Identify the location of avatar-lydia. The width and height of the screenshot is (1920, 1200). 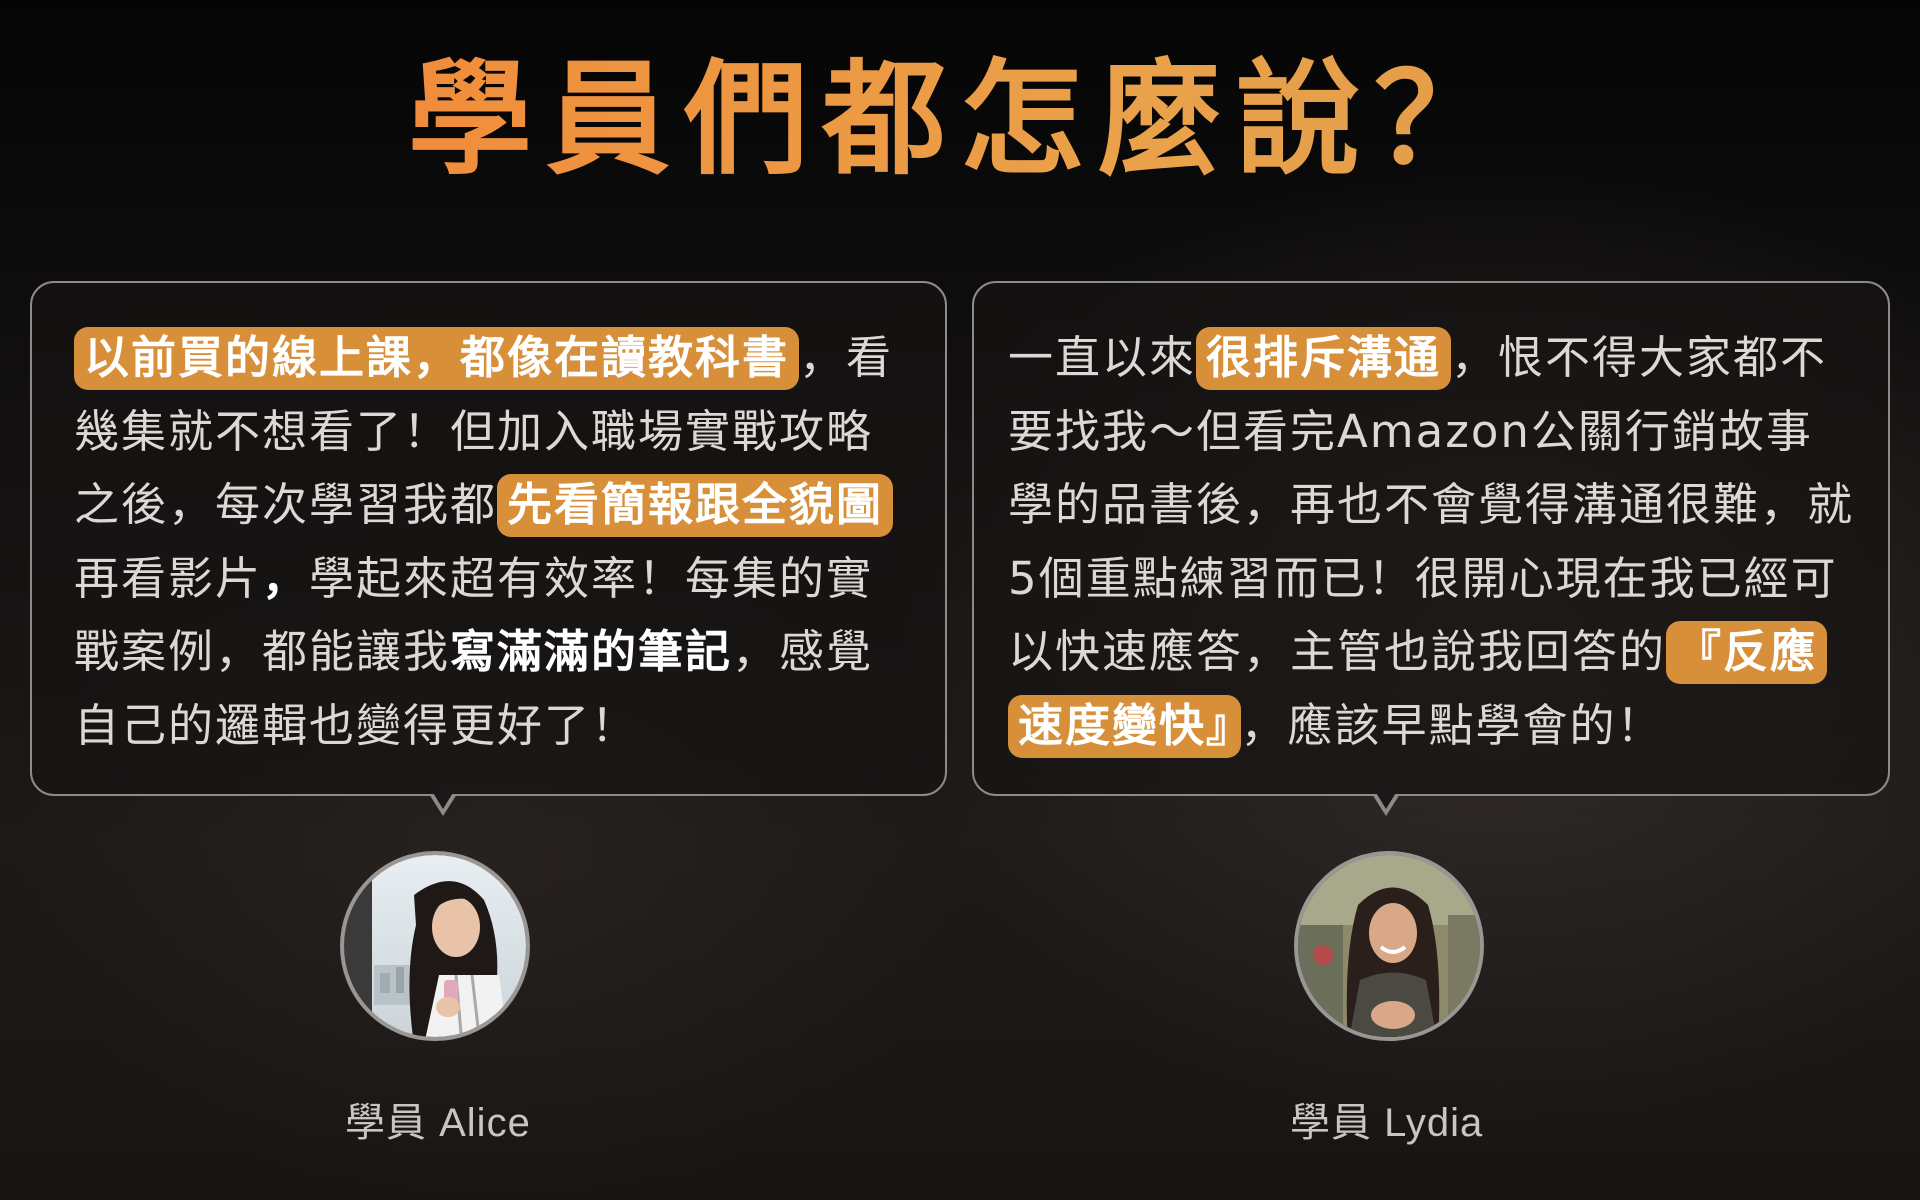
(1389, 946).